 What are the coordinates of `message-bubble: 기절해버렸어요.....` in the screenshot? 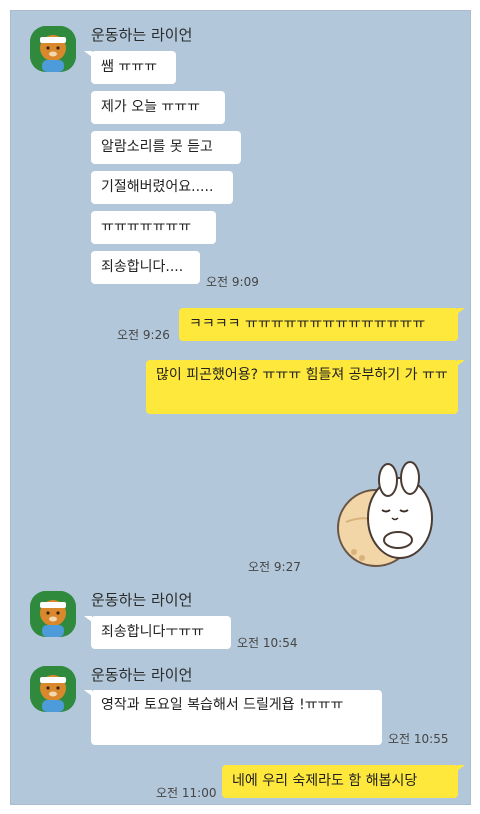 It's located at (162, 187).